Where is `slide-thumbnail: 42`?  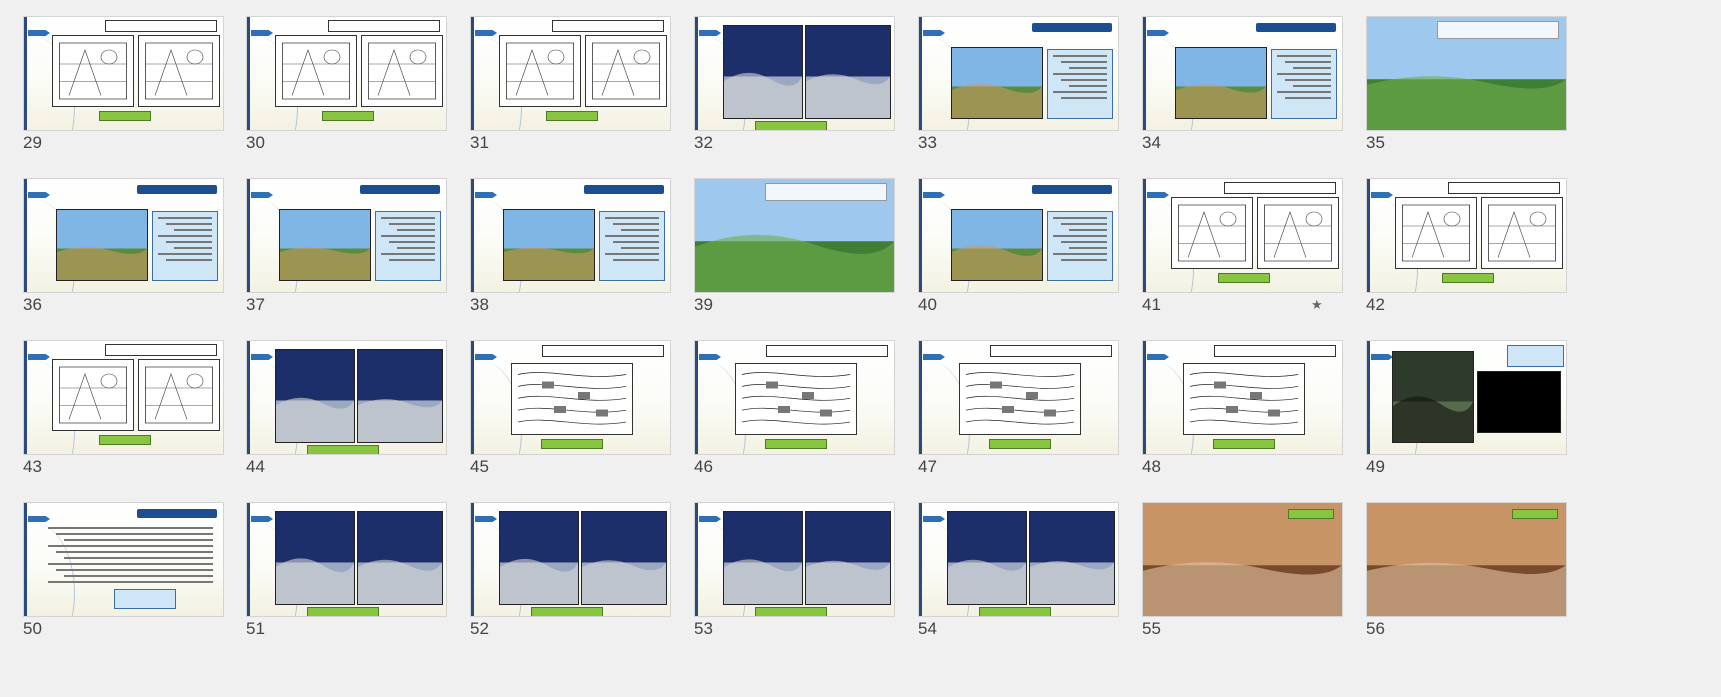 slide-thumbnail: 42 is located at coordinates (1455, 246).